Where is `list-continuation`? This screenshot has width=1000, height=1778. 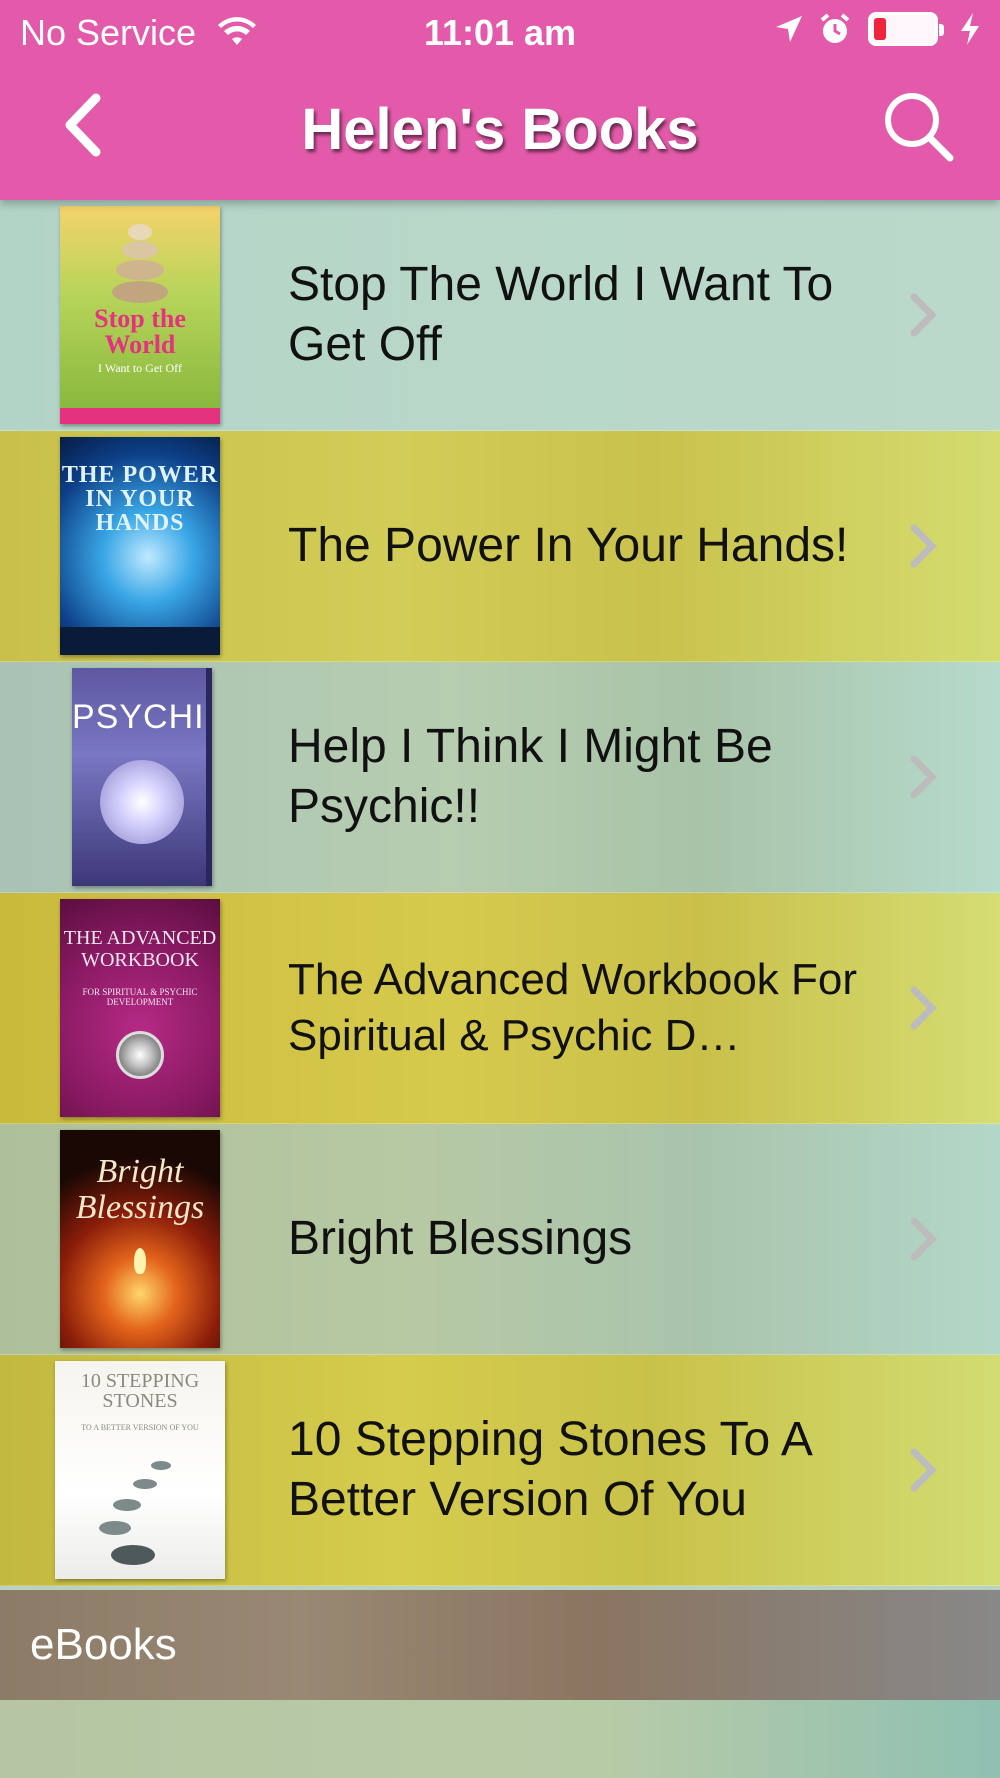
list-continuation is located at coordinates (500, 1739).